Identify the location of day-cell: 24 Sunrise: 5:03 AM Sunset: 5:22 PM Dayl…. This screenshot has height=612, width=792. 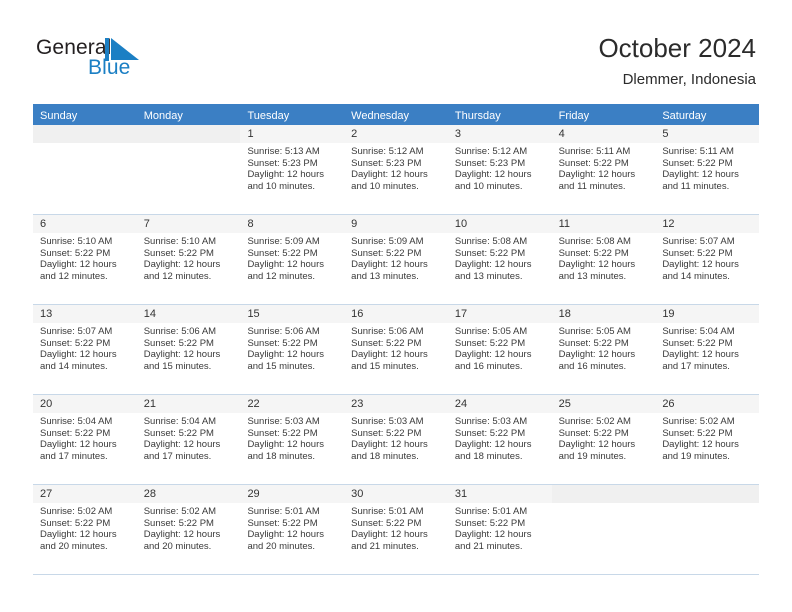
(499, 439).